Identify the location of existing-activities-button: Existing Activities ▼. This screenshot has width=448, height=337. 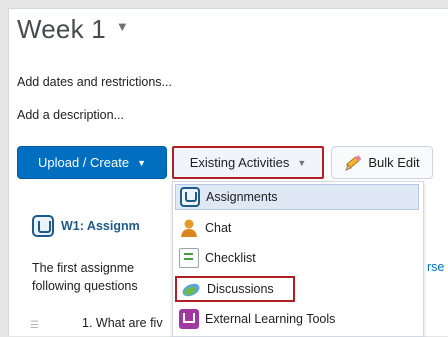
(248, 162).